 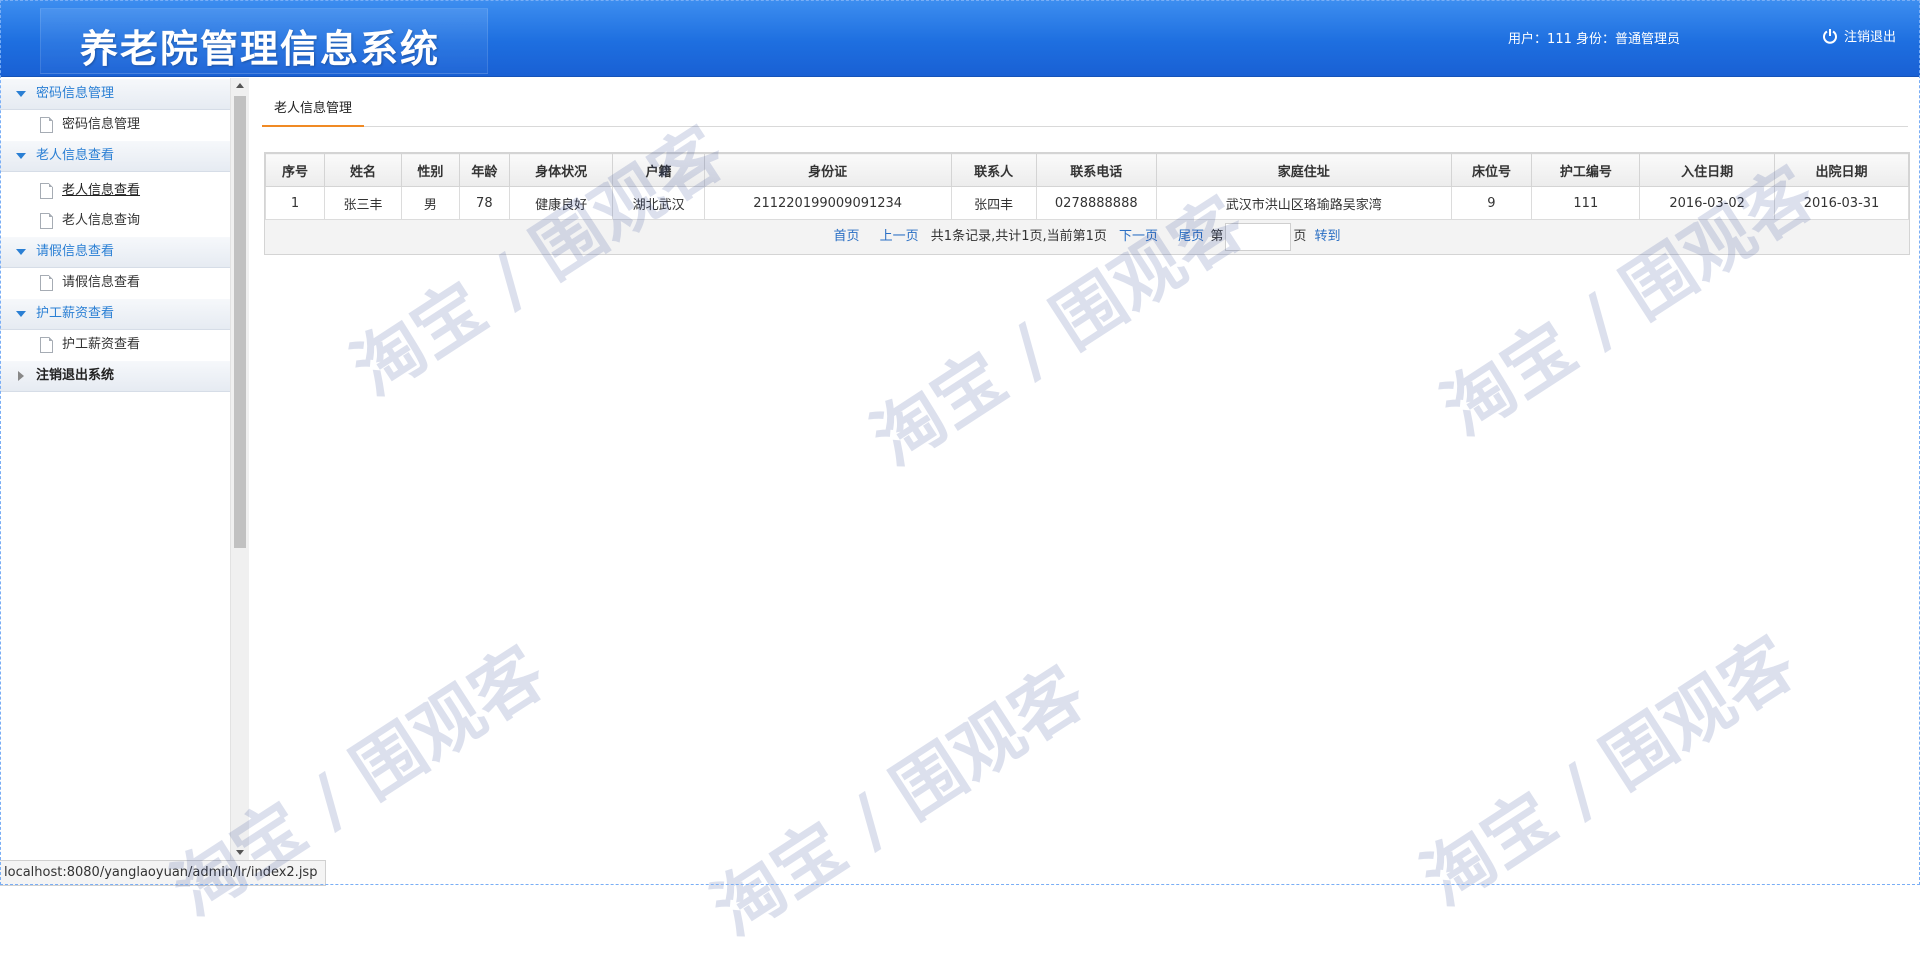 I want to click on menu-group-label: 请假信息查看, so click(x=75, y=251).